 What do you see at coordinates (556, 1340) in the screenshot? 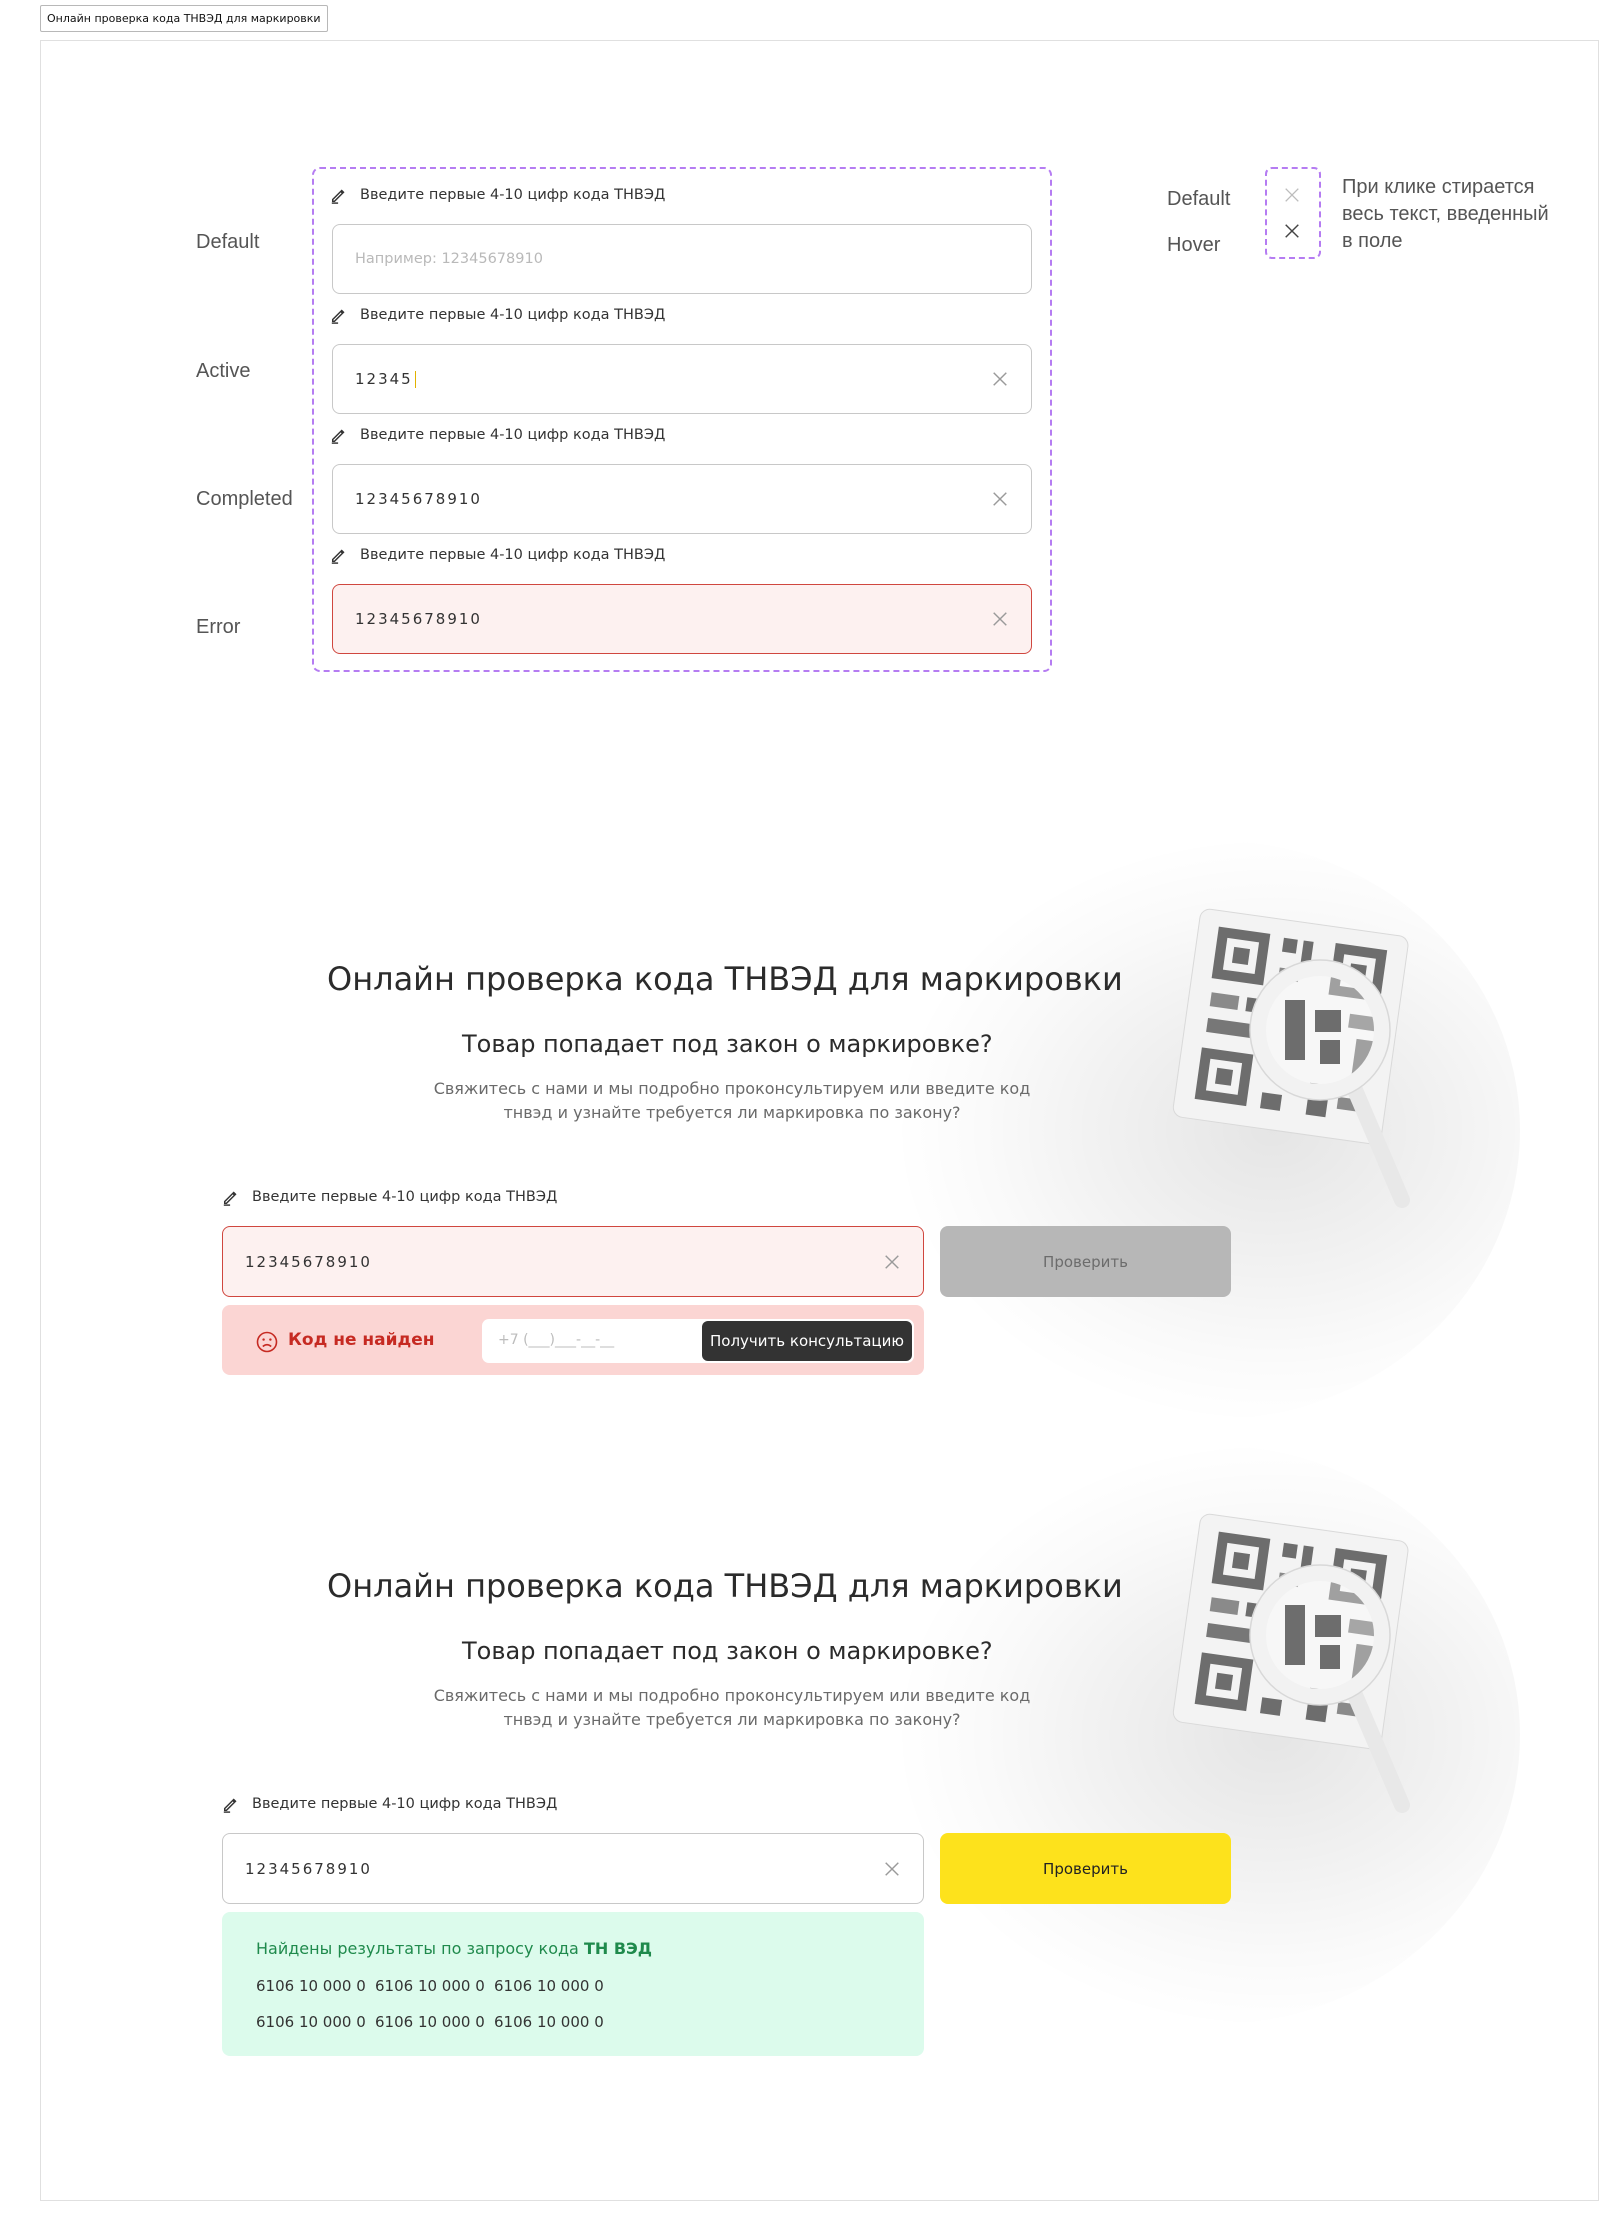
I see `phone-placeholder: +7 (___)___-__-__` at bounding box center [556, 1340].